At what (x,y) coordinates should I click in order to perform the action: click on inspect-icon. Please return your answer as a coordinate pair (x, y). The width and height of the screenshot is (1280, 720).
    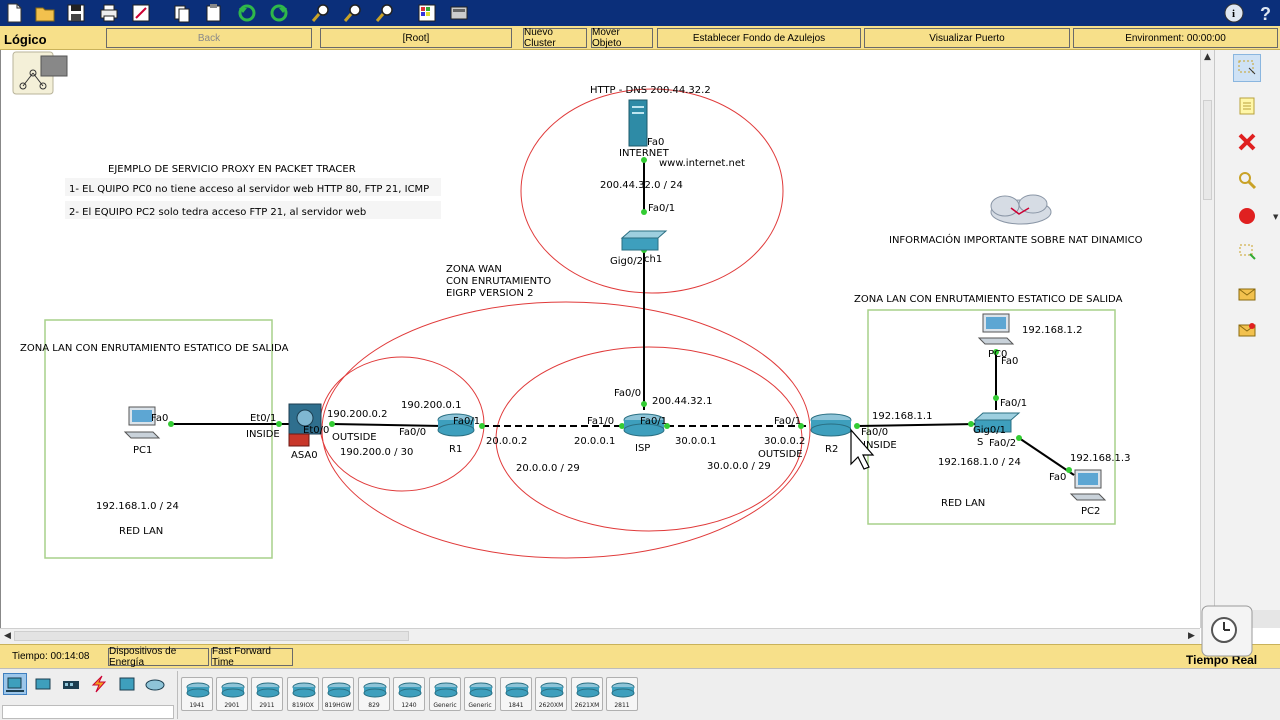
    Looking at the image, I should click on (1247, 180).